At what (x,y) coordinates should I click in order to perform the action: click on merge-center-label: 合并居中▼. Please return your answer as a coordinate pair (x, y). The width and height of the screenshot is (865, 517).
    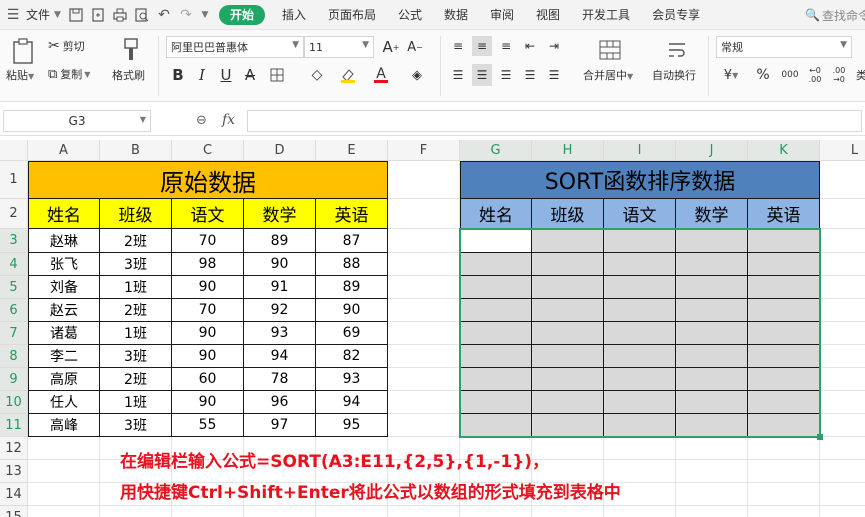
    Looking at the image, I should click on (608, 75).